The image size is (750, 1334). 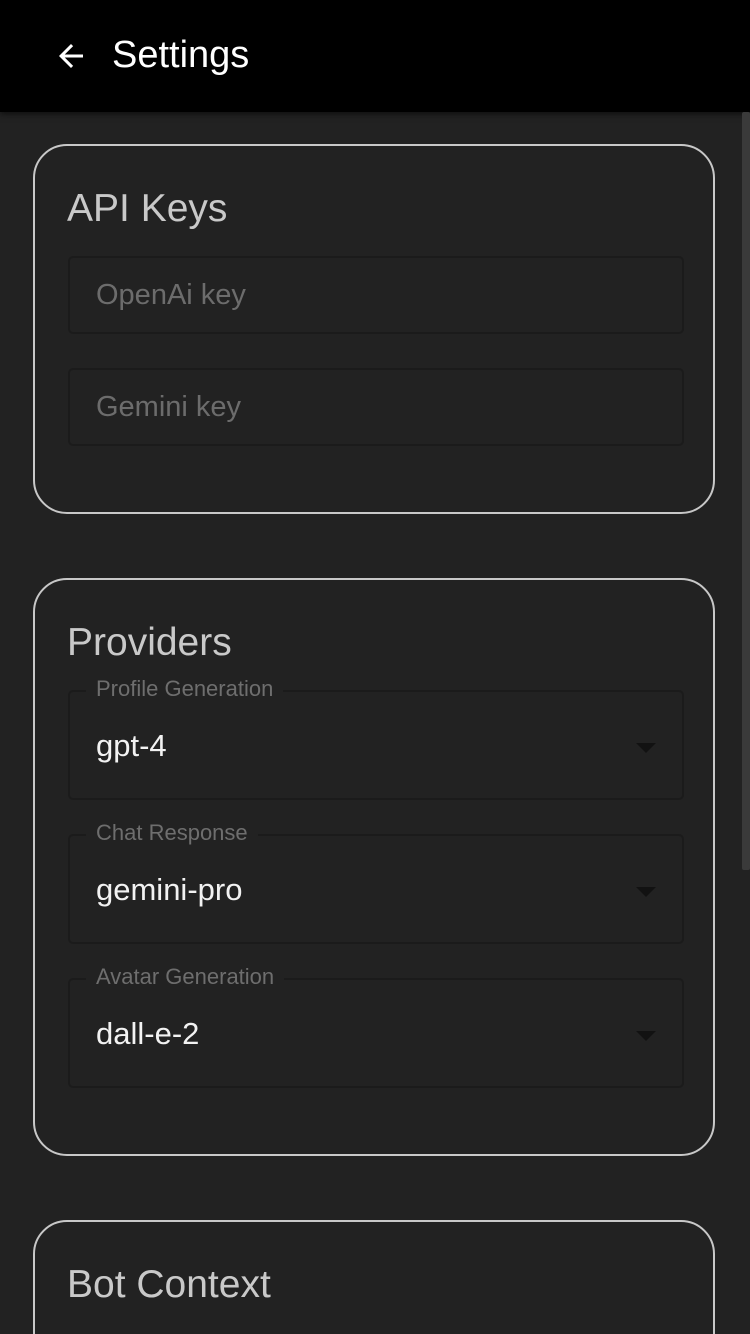 What do you see at coordinates (746, 491) in the screenshot?
I see `scrollbar` at bounding box center [746, 491].